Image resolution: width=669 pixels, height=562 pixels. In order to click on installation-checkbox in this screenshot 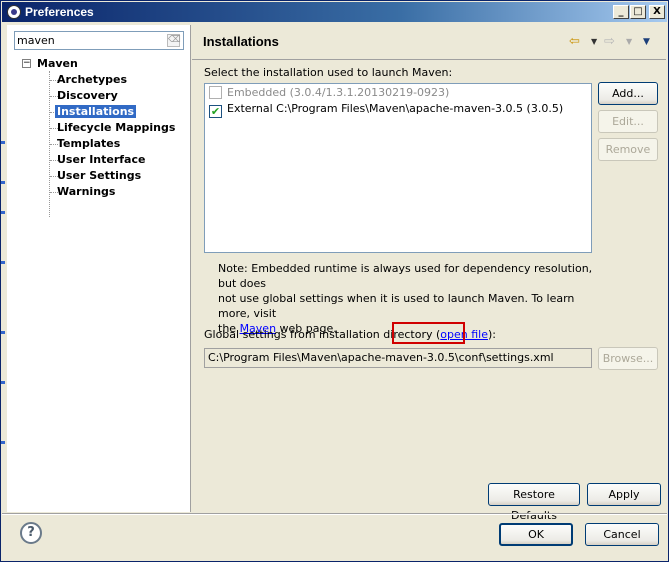, I will do `click(215, 92)`.